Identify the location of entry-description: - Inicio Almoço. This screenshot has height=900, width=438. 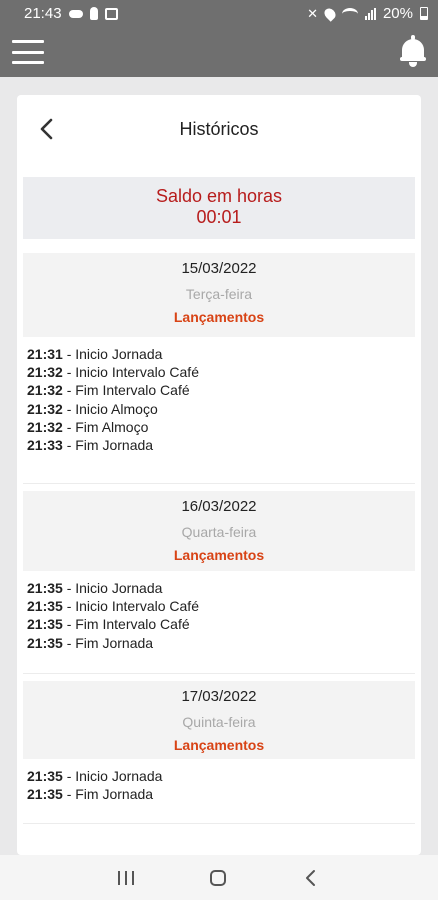
(110, 408).